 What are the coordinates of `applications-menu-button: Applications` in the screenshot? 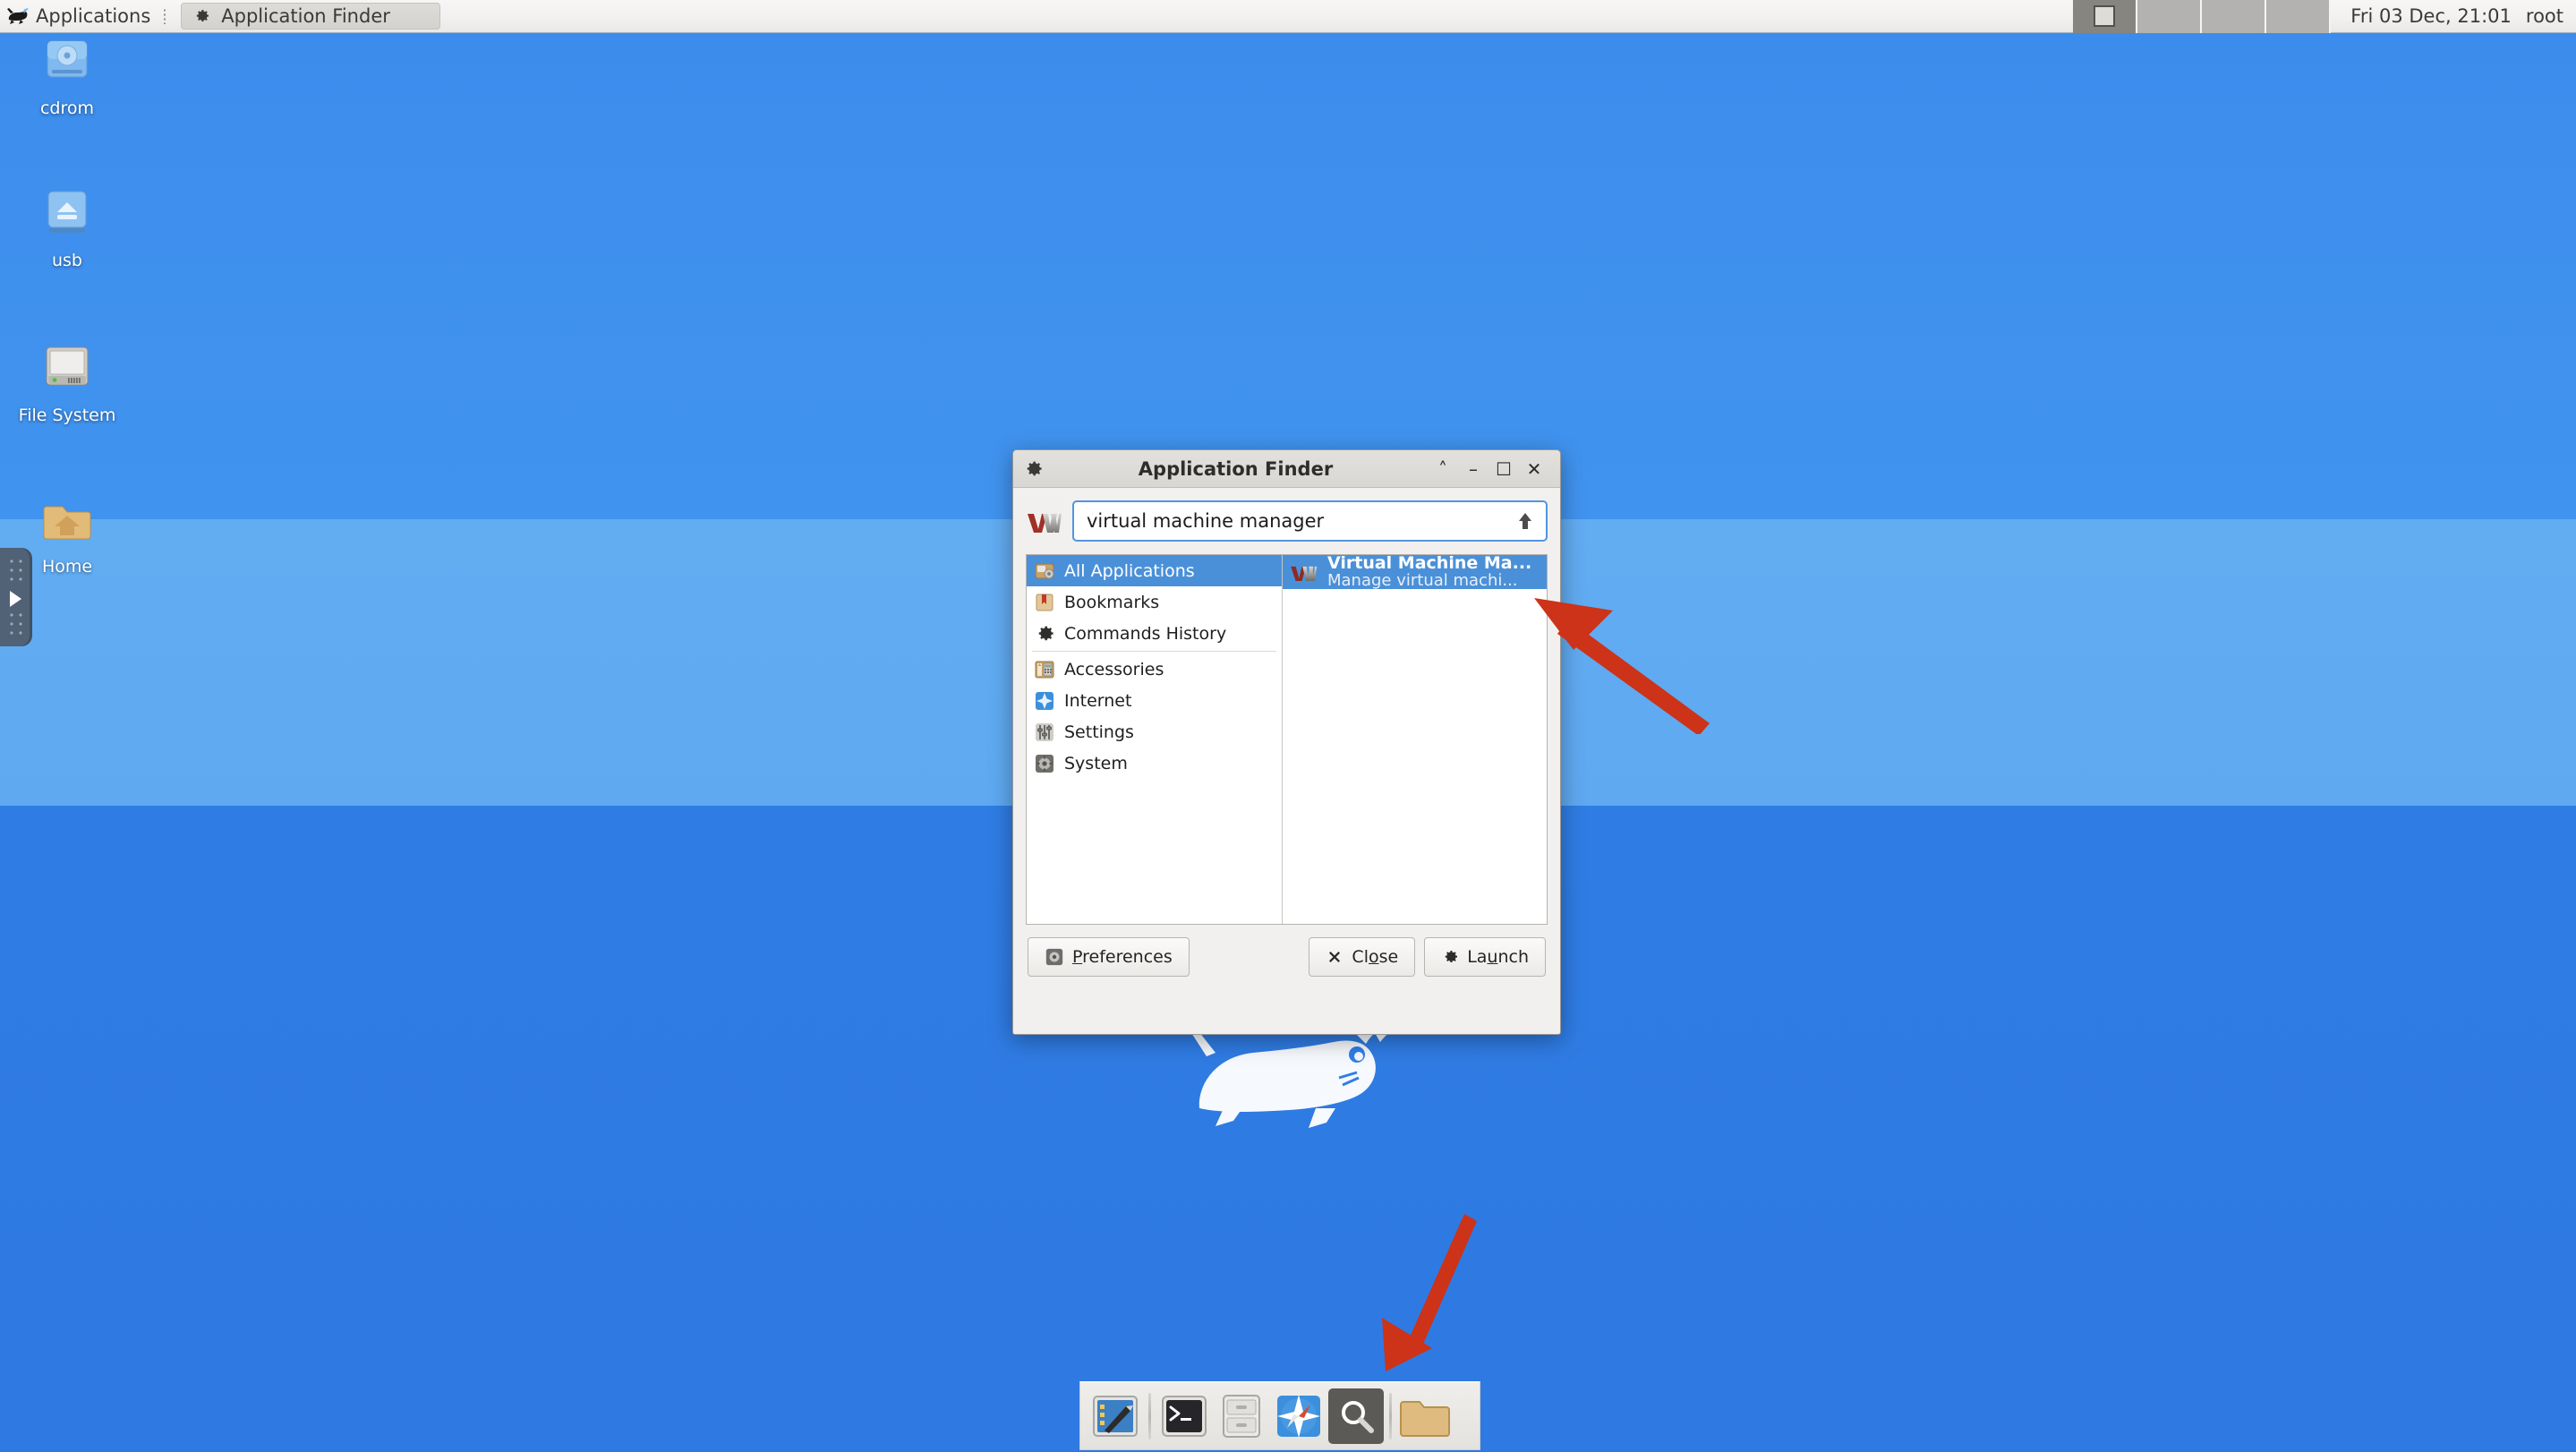 It's located at (87, 16).